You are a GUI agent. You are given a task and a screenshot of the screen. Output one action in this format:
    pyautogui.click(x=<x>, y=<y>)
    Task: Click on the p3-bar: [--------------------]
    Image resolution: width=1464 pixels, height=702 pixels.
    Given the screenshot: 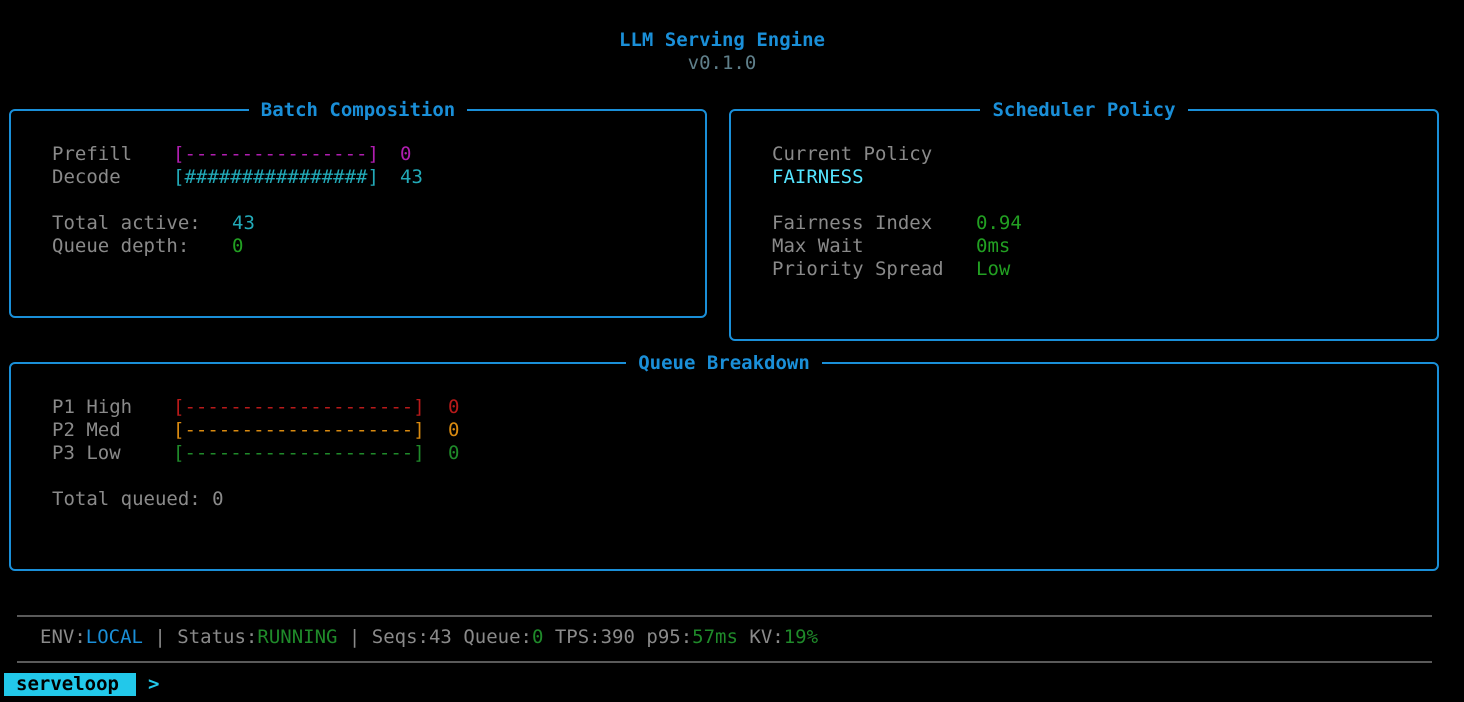 What is the action you would take?
    pyautogui.click(x=299, y=453)
    